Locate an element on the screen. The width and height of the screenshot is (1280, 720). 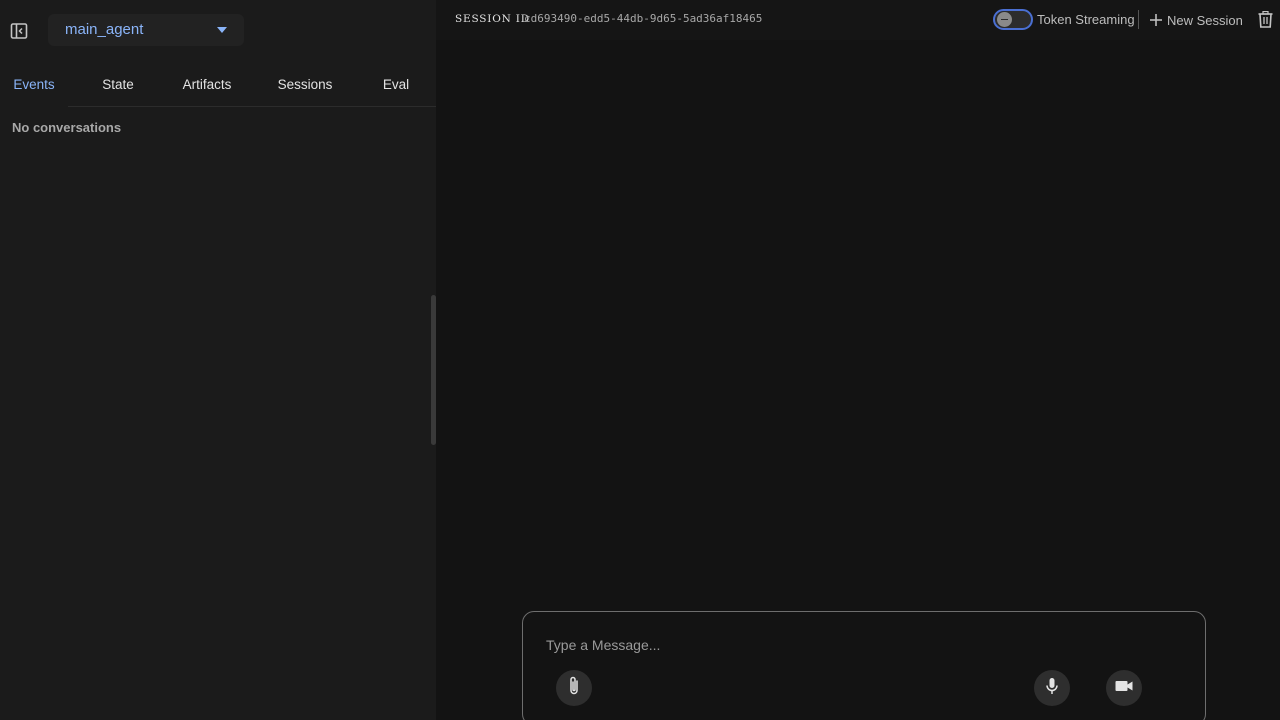
tab-label: Events is located at coordinates (34, 84).